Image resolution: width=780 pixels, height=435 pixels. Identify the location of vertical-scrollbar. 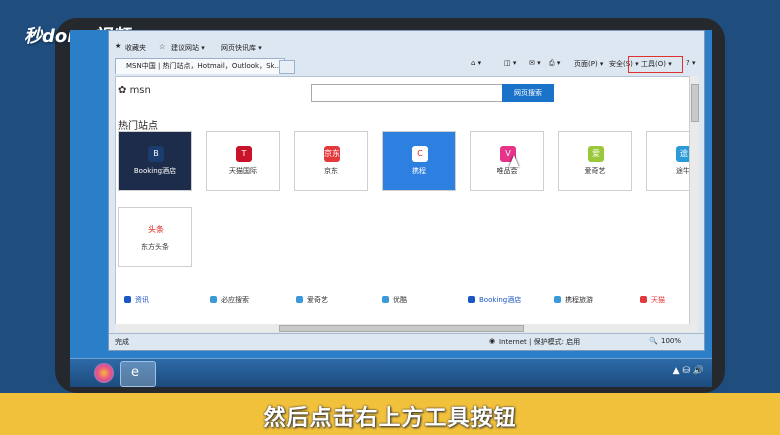
(694, 200).